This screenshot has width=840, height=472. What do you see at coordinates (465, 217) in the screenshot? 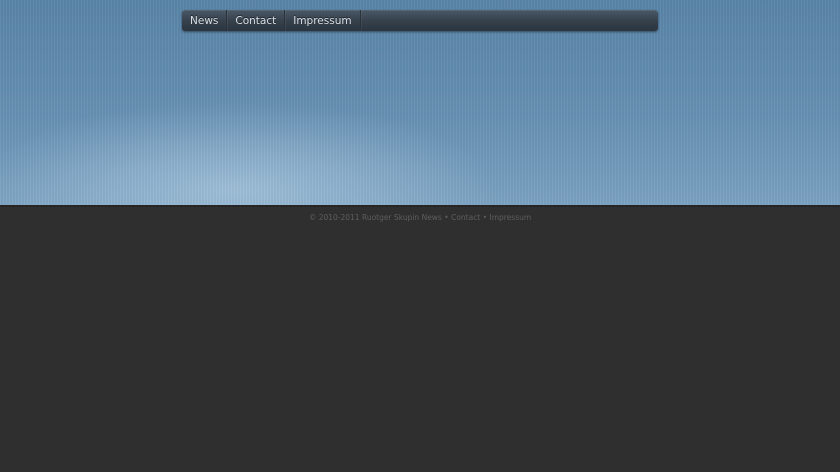
I see `footer-link-contact: Contact` at bounding box center [465, 217].